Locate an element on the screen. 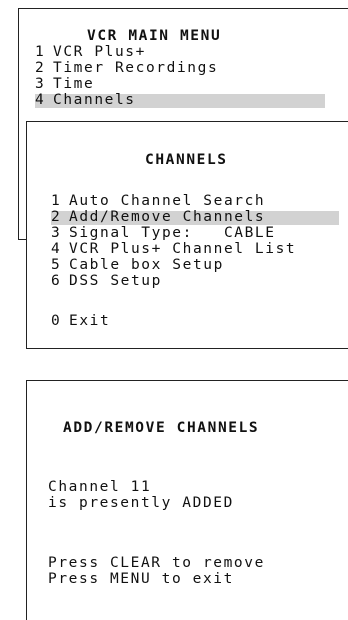  menu-item-exit: 0 Exit is located at coordinates (111, 321).